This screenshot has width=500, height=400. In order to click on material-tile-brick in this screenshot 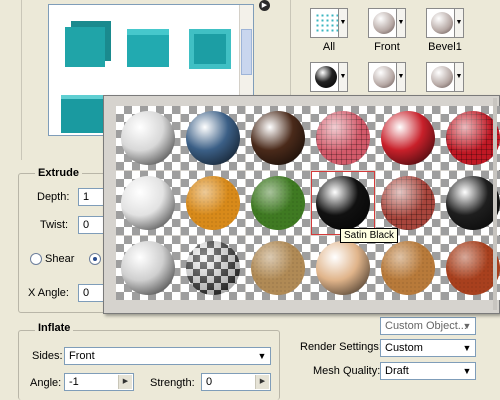, I will do `click(408, 203)`.